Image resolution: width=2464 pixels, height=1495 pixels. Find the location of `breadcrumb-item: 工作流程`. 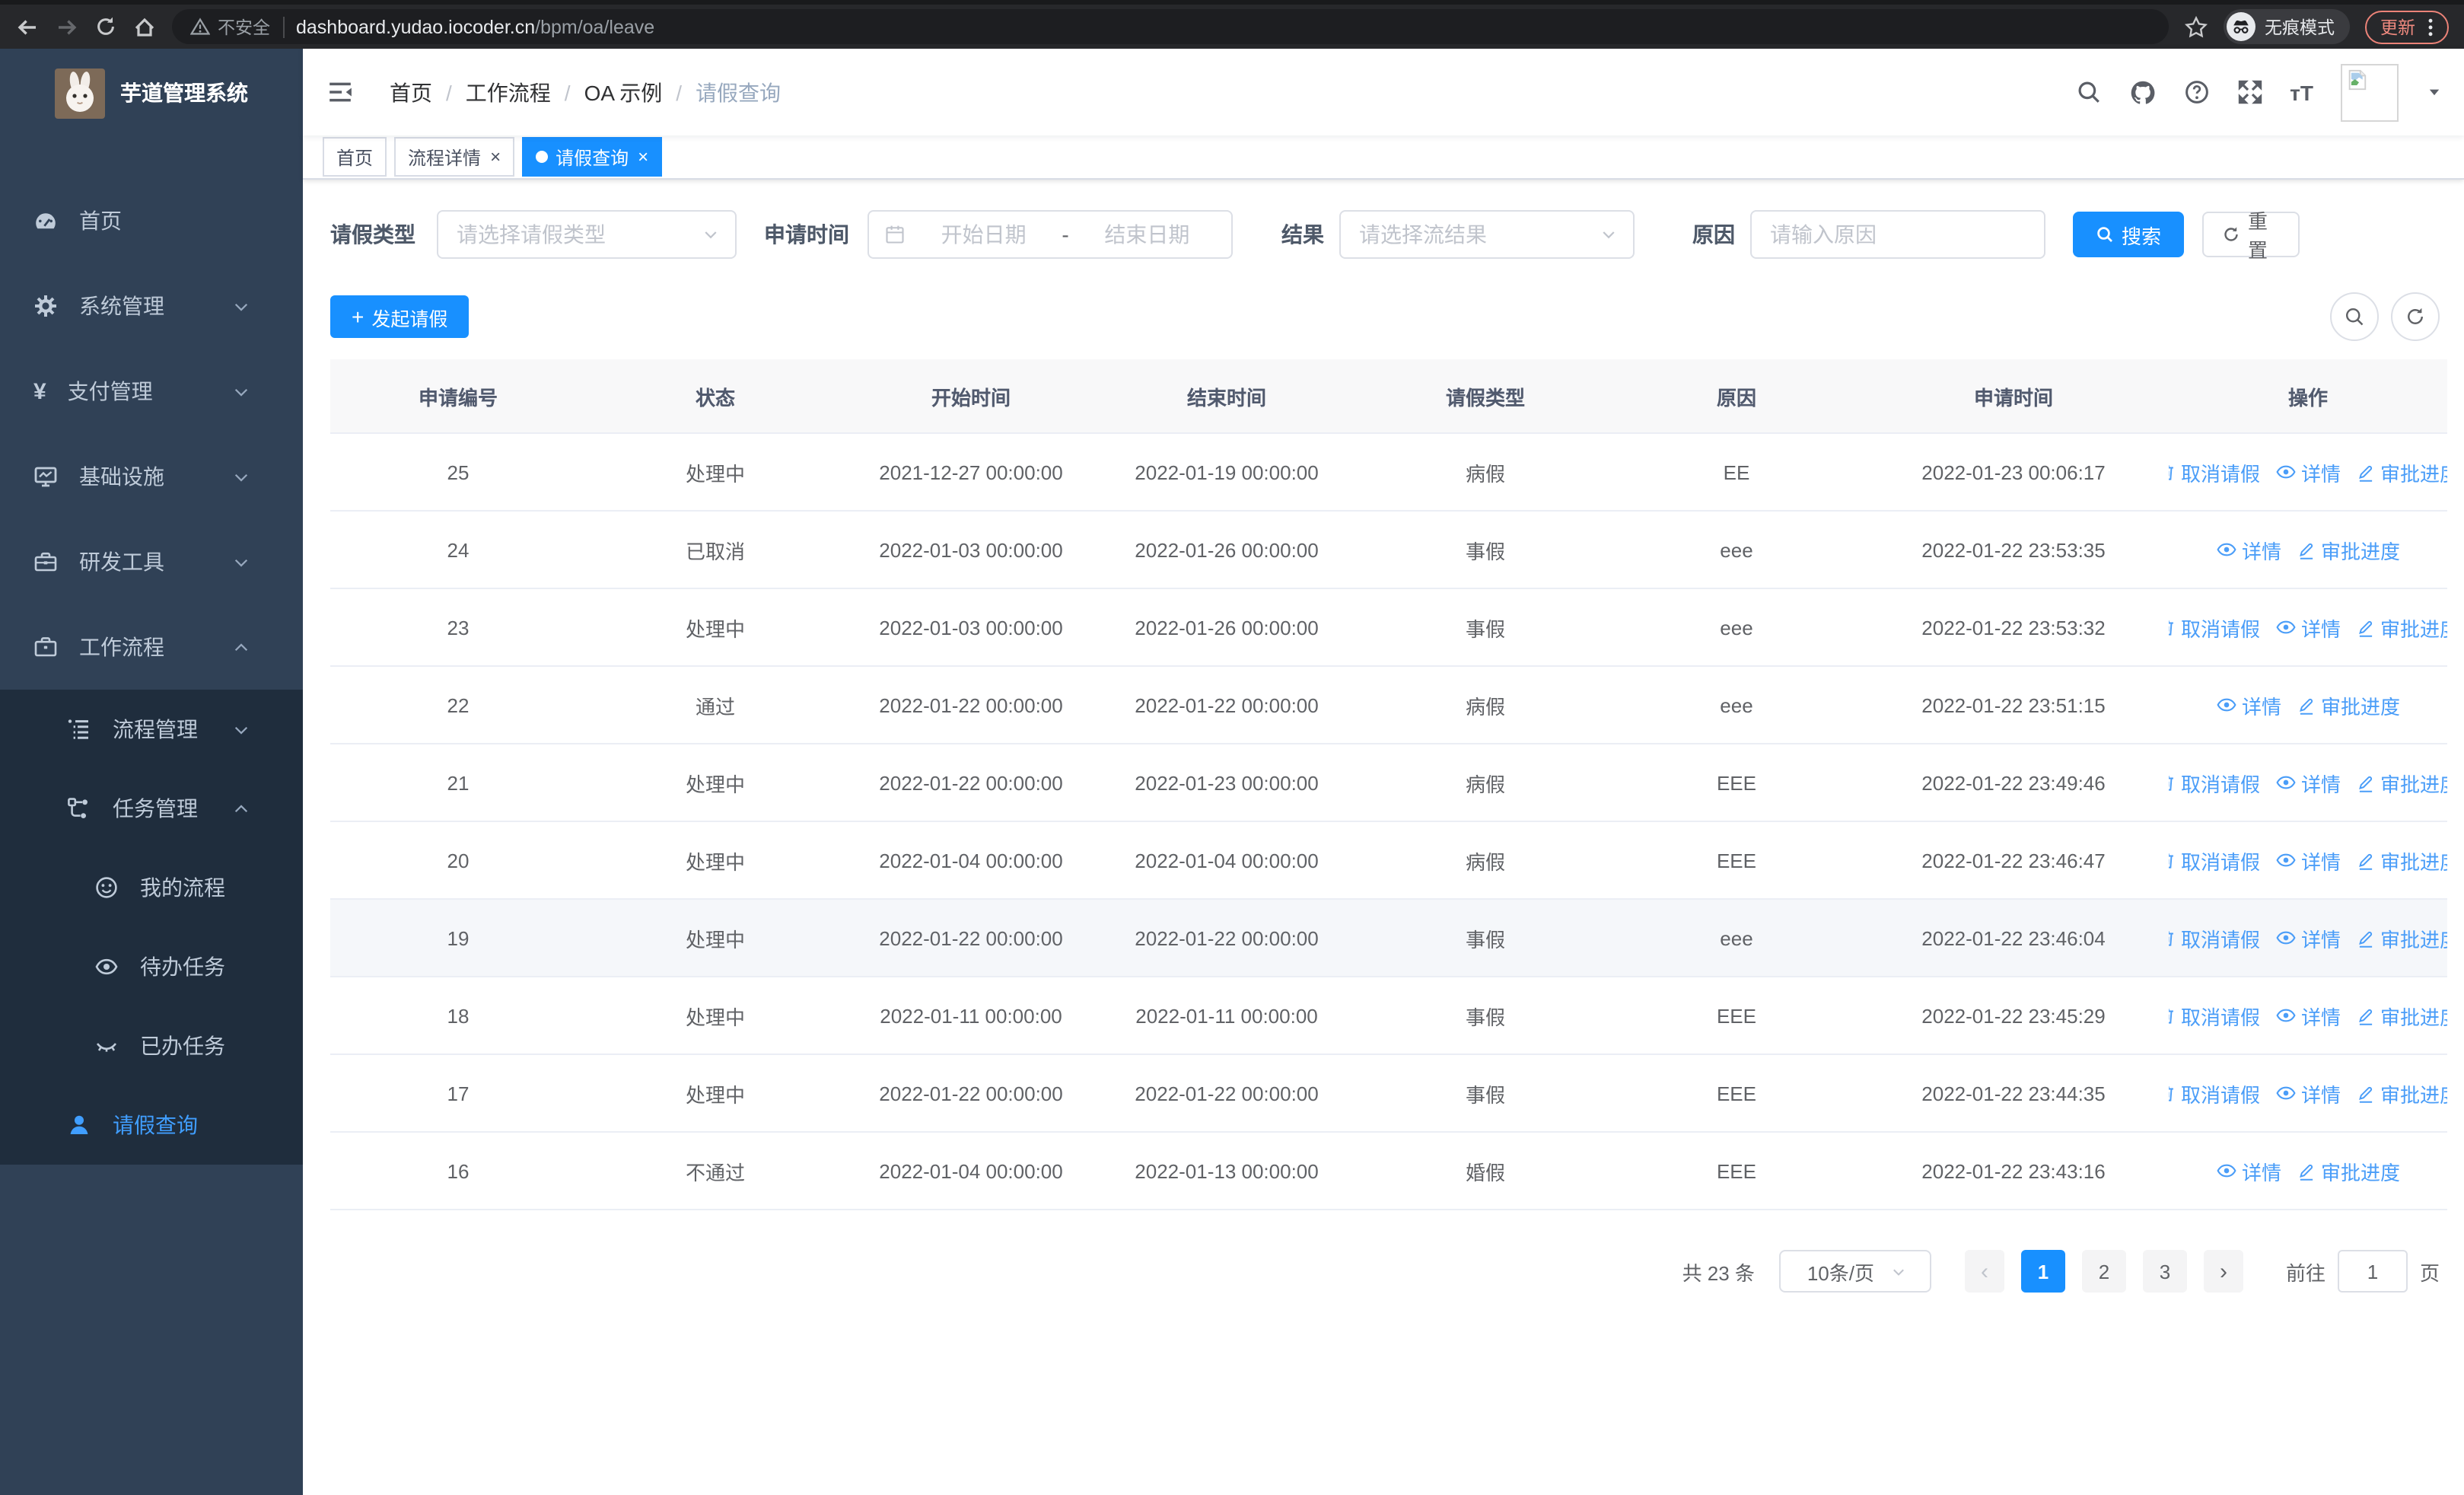

breadcrumb-item: 工作流程 is located at coordinates (508, 92).